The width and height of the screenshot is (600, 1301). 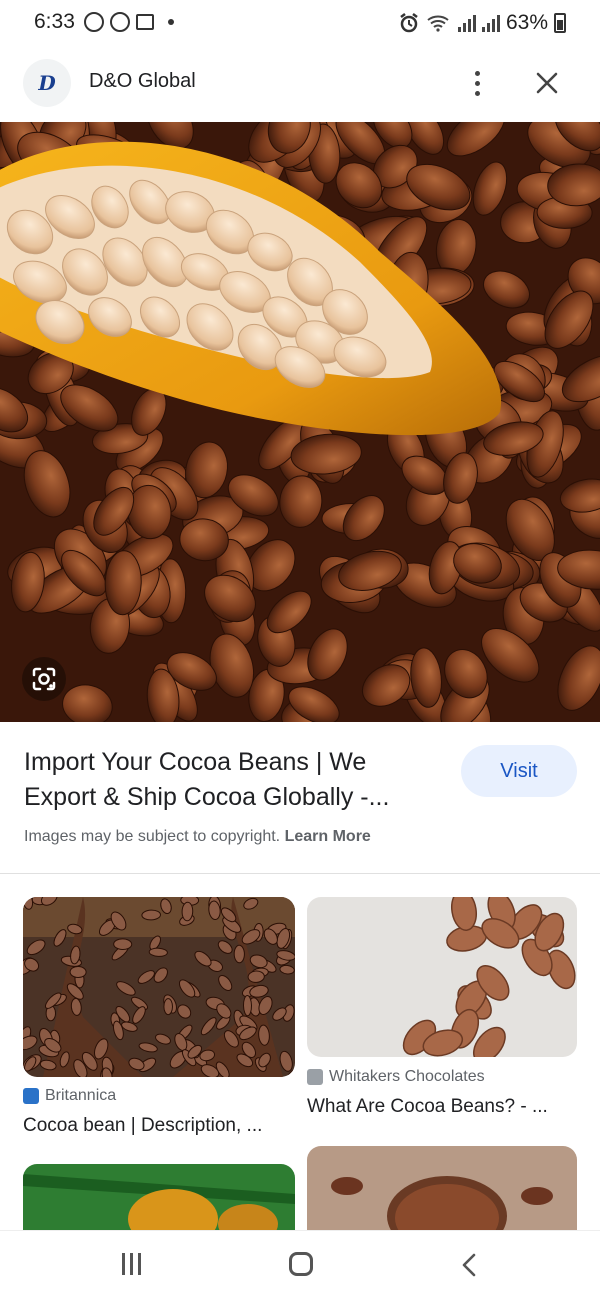 What do you see at coordinates (438, 23) in the screenshot?
I see `wifi-icon` at bounding box center [438, 23].